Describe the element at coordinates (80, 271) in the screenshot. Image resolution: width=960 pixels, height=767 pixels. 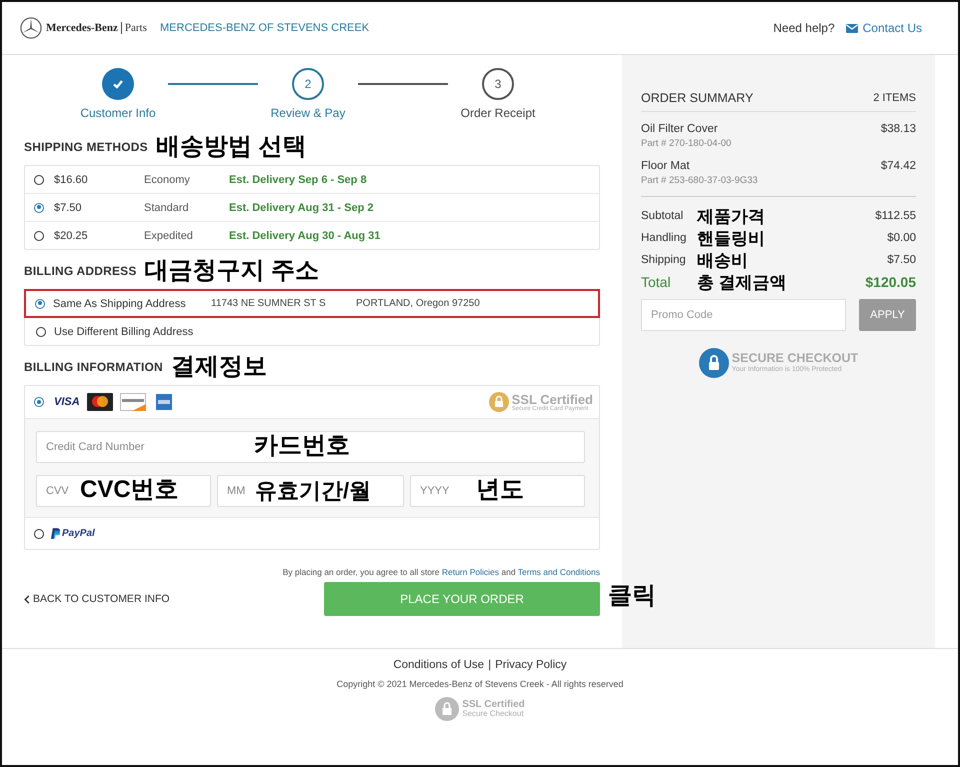
I see `section-title: BILLING ADDRESS` at that location.